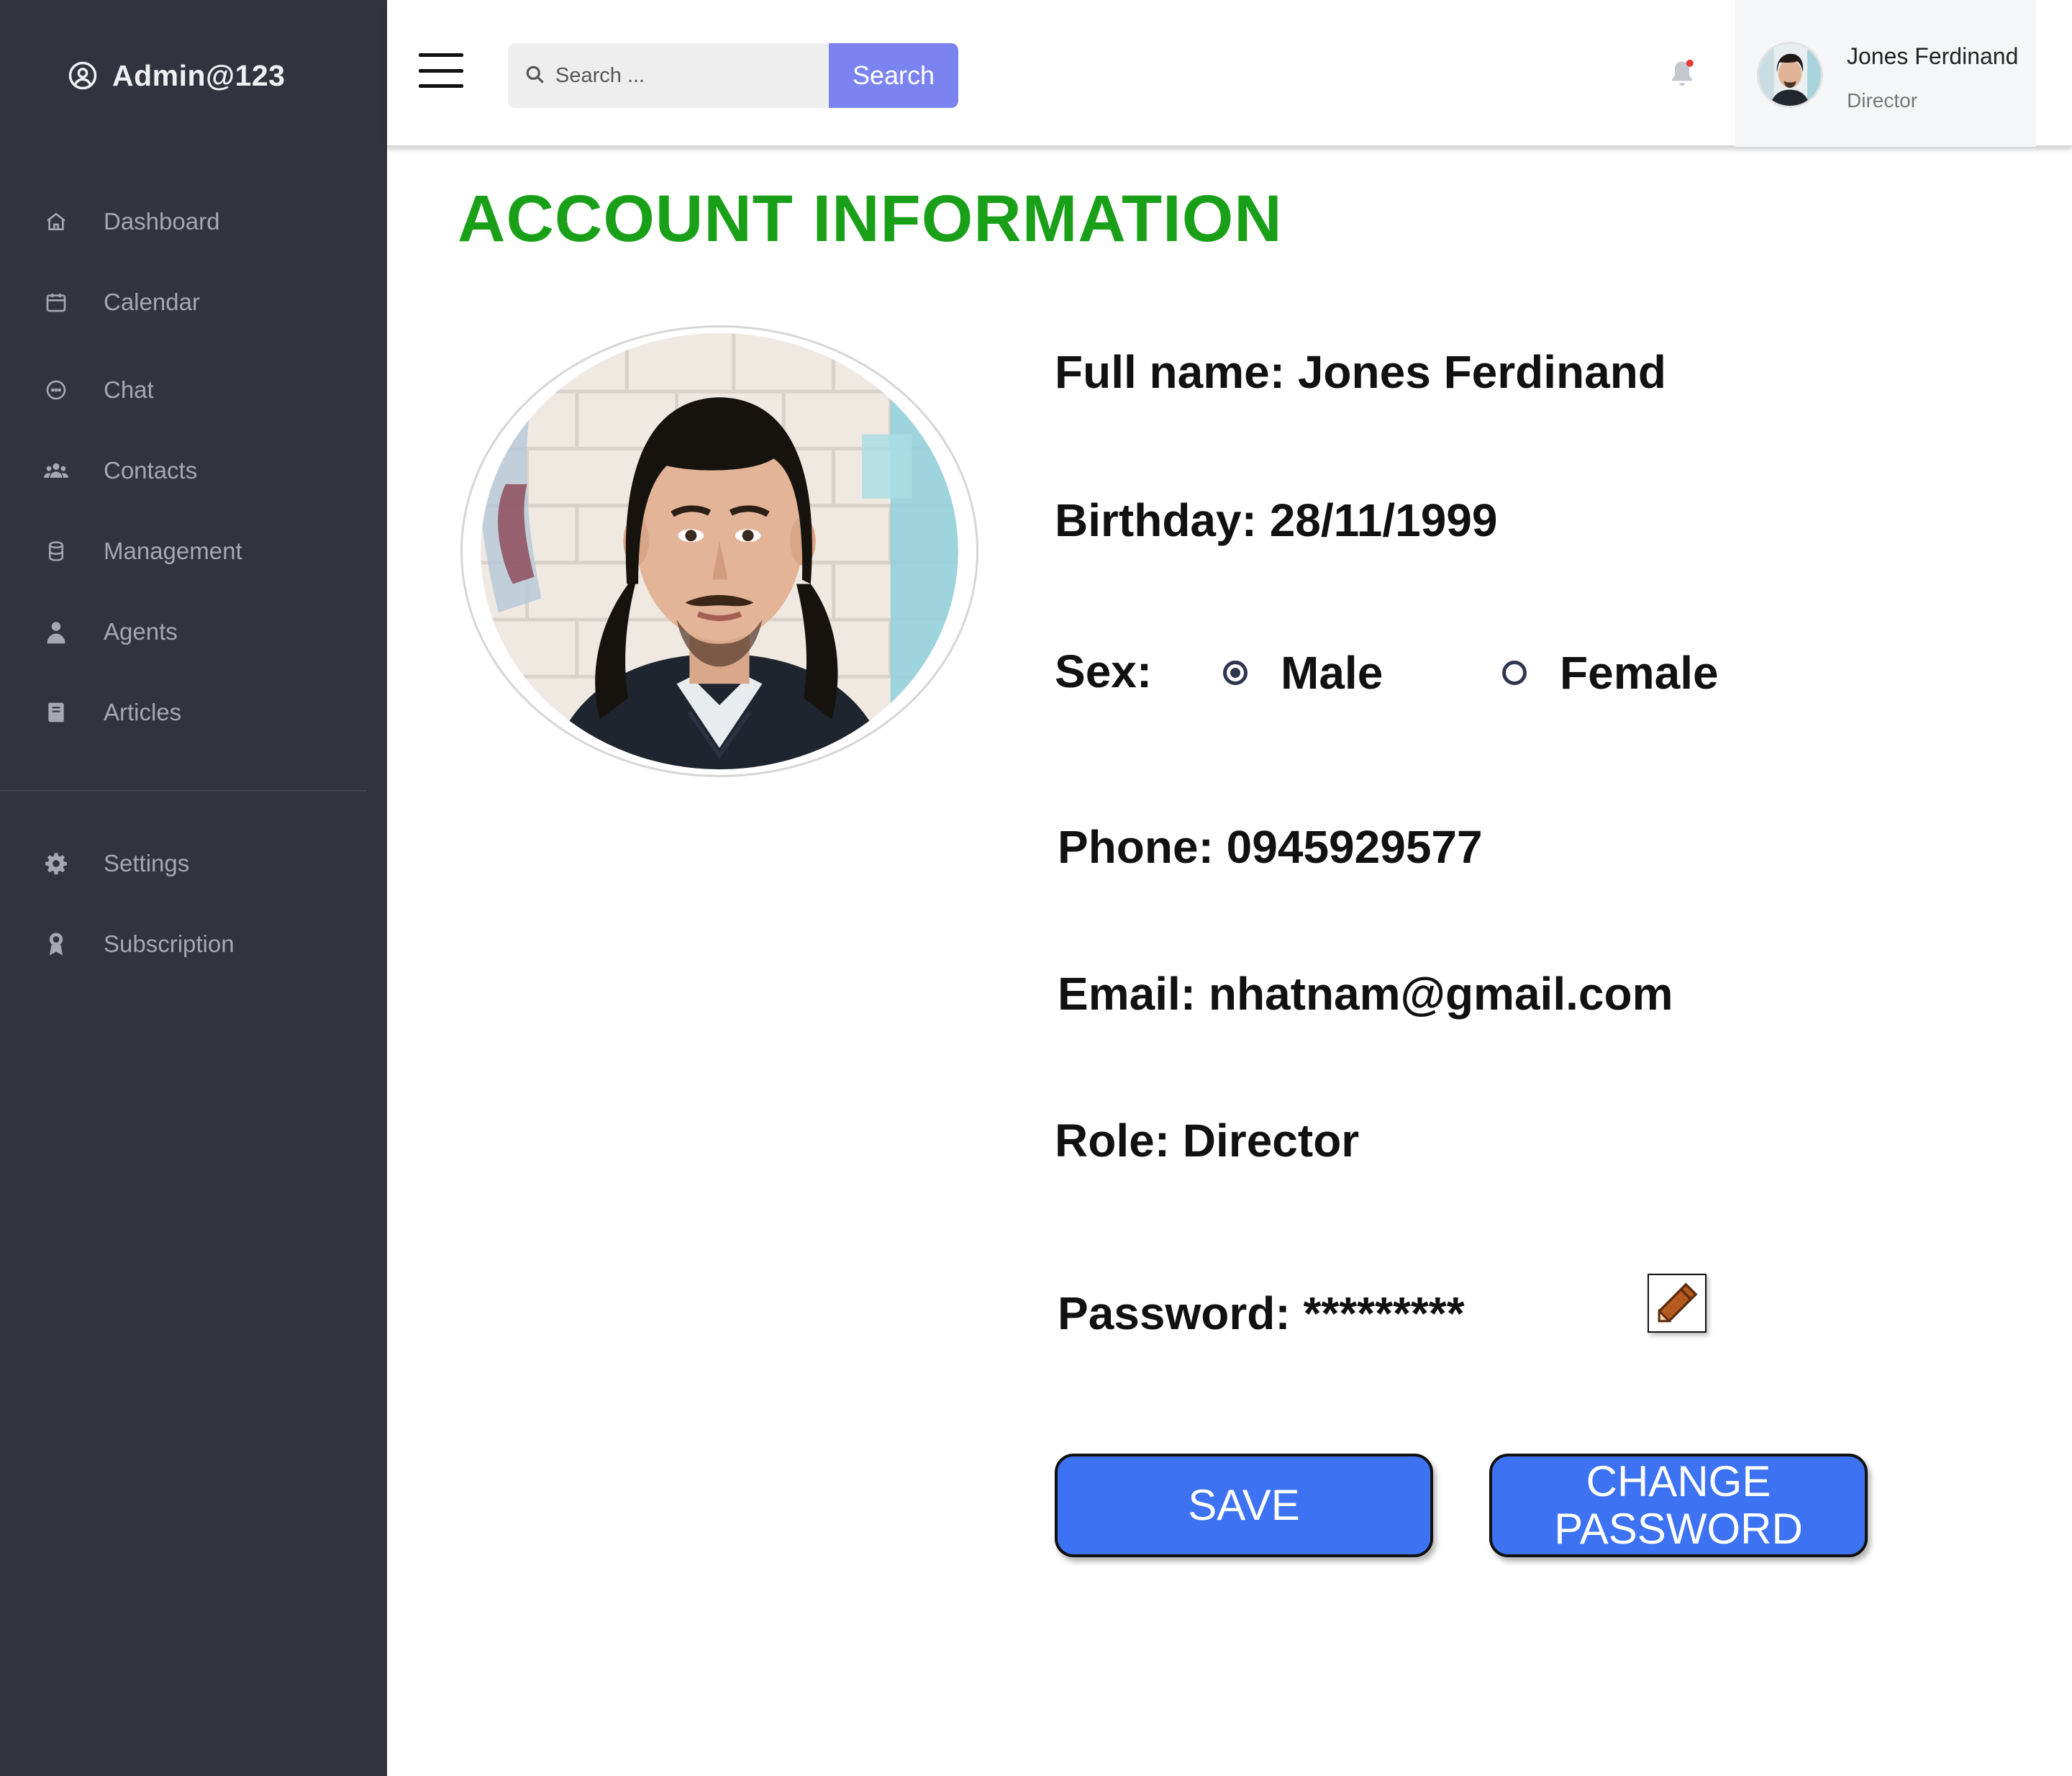 The height and width of the screenshot is (1776, 2072). I want to click on sidebar-item-dashboard: Dashboard, so click(193, 221).